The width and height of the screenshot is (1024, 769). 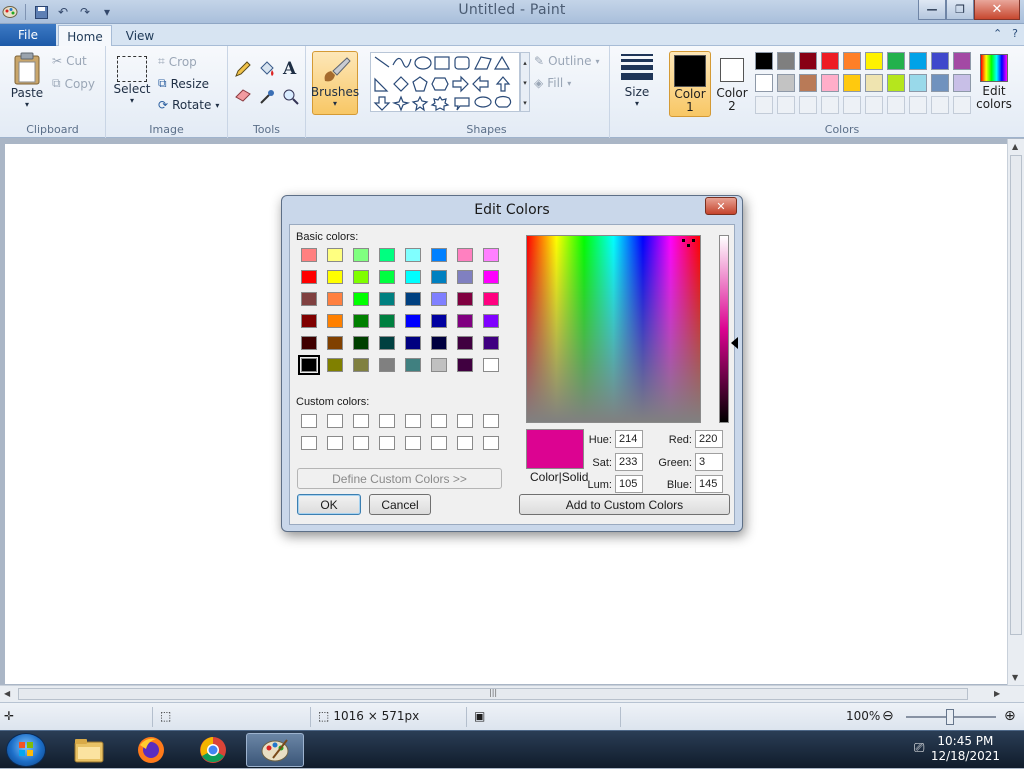 I want to click on fill-bucket-icon, so click(x=267, y=69).